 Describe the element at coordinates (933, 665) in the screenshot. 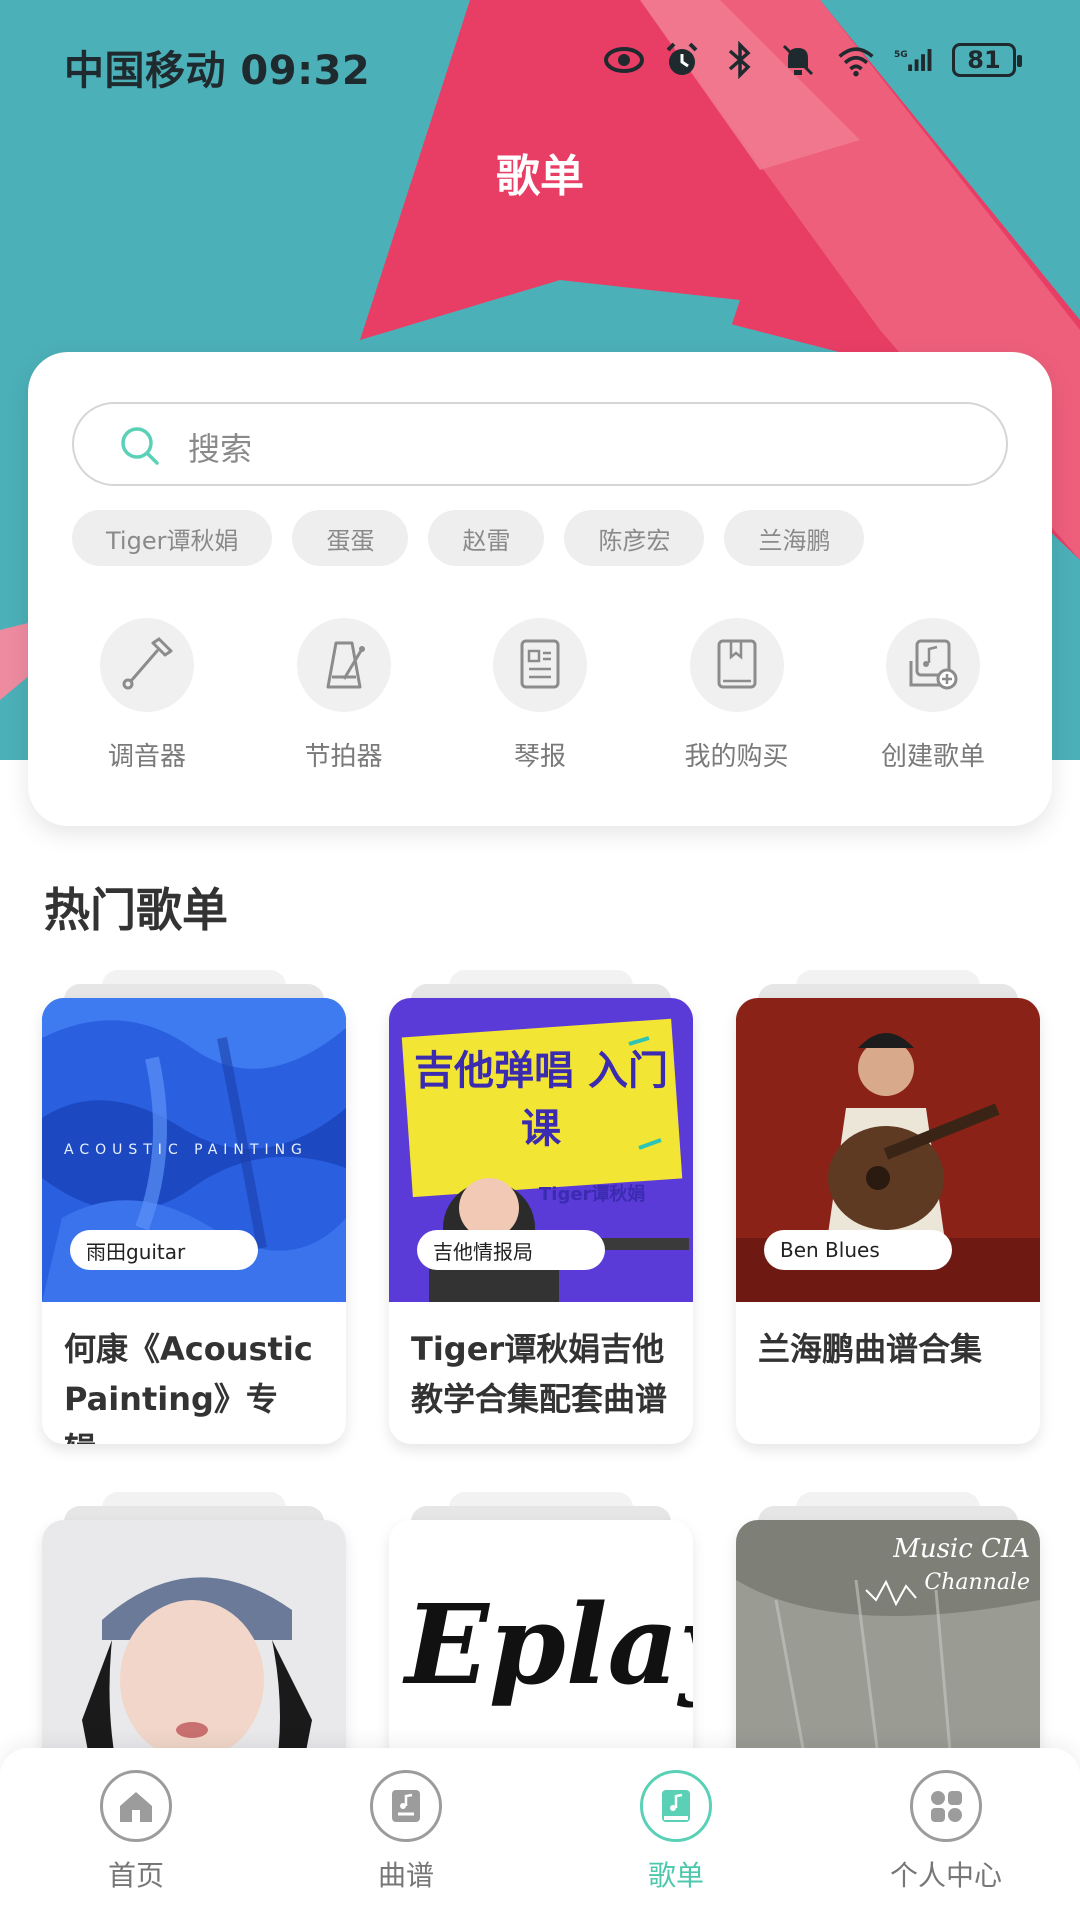

I see `create-playlist-icon` at that location.